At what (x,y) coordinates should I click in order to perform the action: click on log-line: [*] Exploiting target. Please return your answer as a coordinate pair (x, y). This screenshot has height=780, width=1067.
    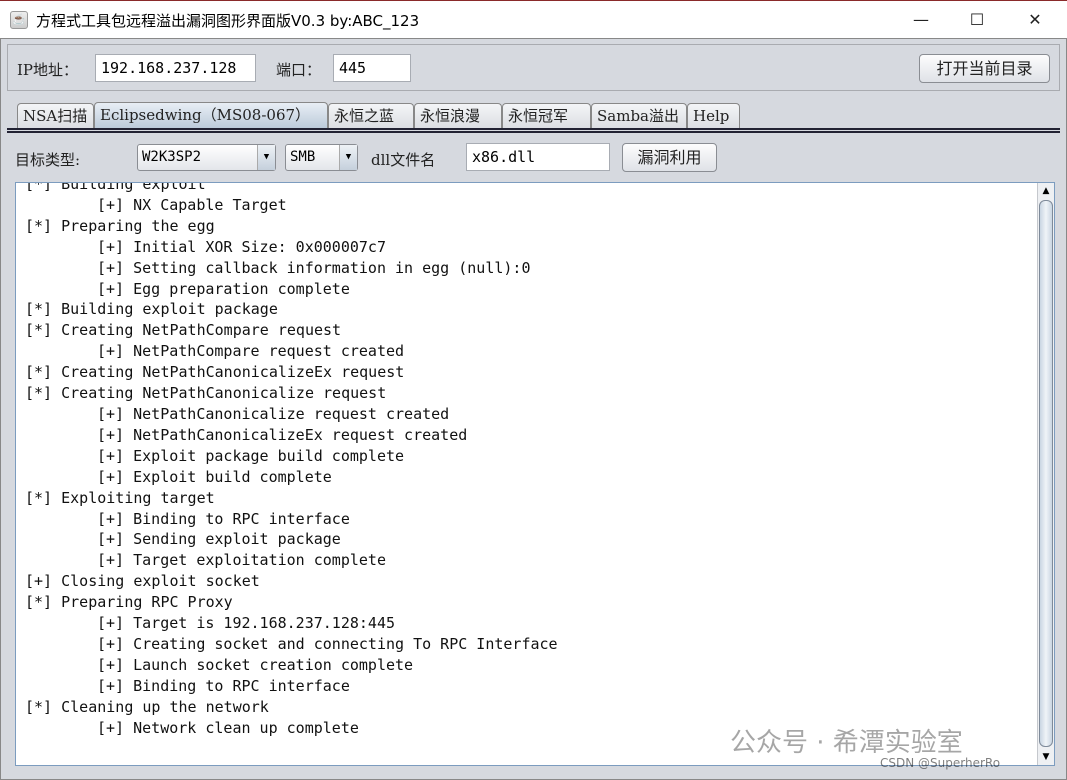
    Looking at the image, I should click on (120, 497).